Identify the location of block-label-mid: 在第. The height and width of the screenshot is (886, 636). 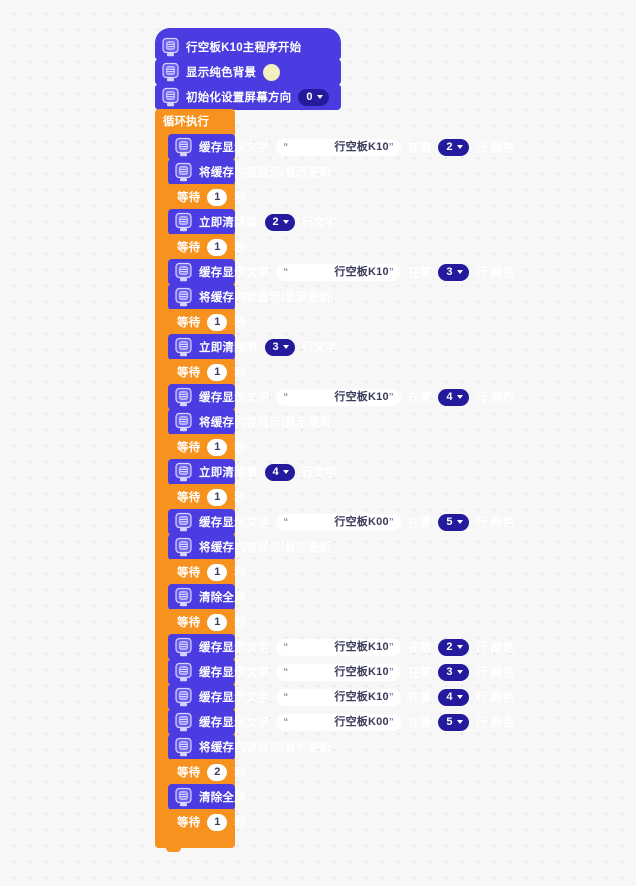
(420, 148).